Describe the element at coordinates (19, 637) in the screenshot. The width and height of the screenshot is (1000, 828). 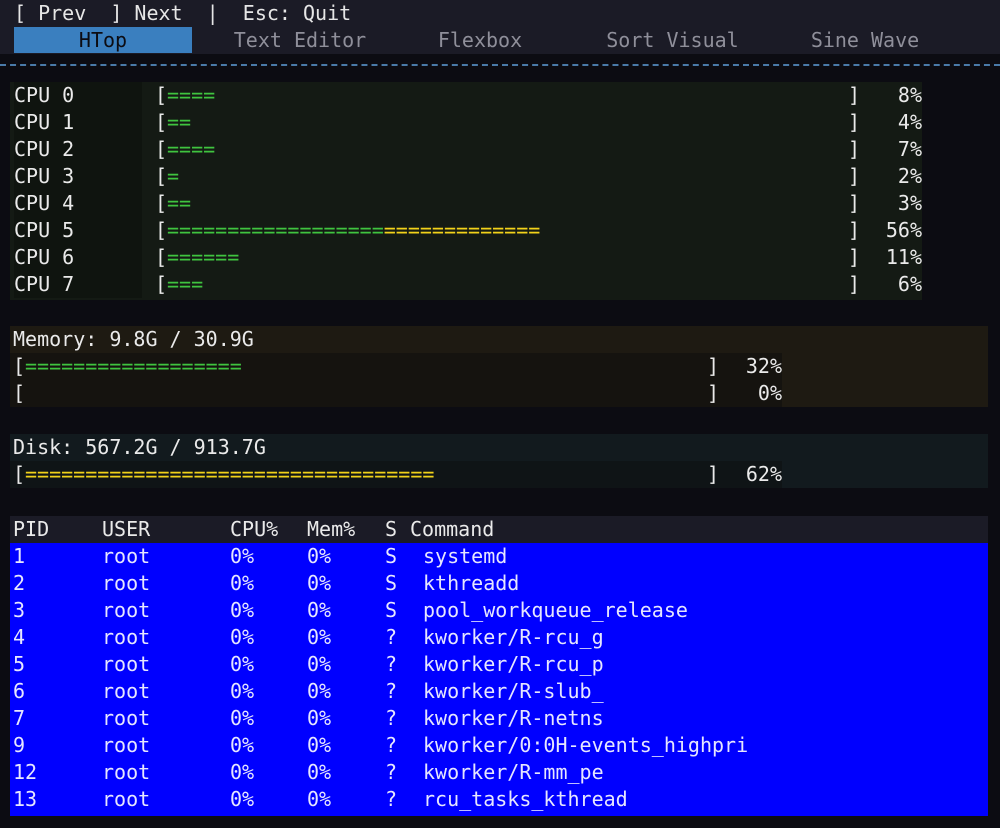
I see `process-pid: 4` at that location.